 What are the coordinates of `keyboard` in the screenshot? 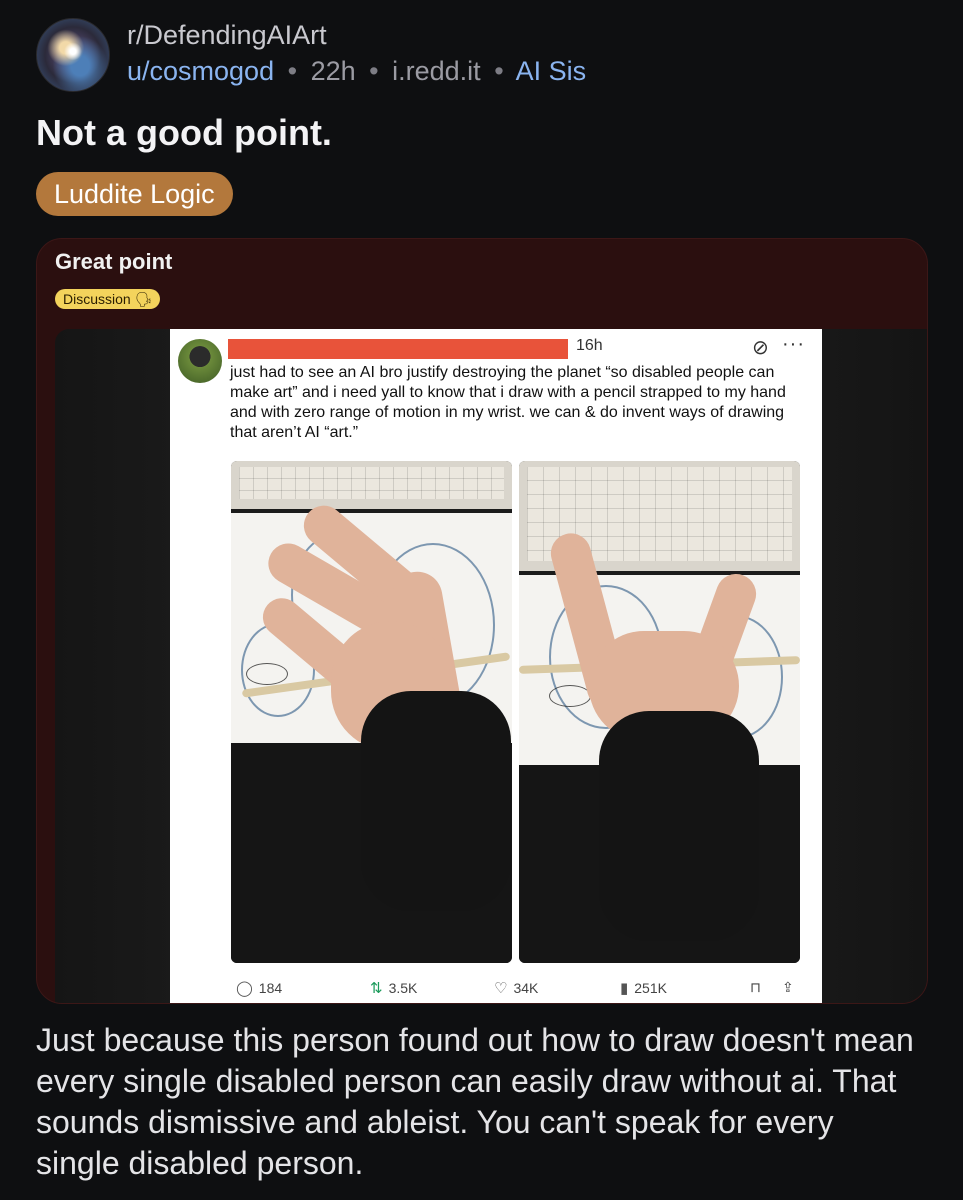 It's located at (371, 485).